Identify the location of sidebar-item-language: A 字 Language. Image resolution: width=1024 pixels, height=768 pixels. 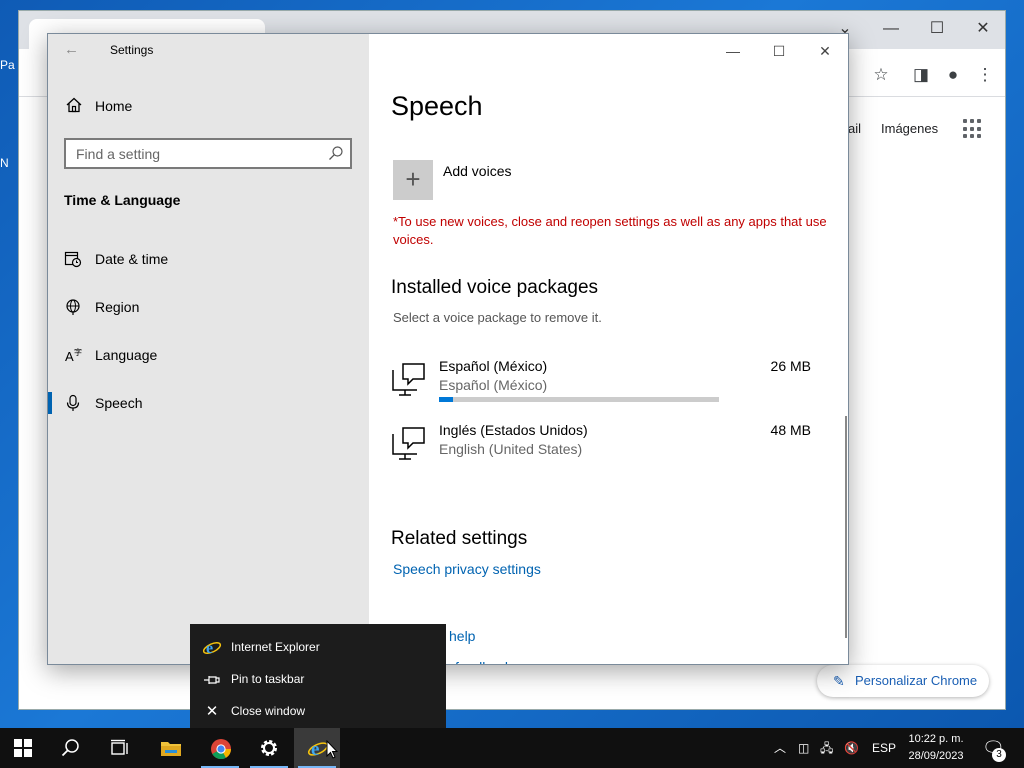
(208, 355).